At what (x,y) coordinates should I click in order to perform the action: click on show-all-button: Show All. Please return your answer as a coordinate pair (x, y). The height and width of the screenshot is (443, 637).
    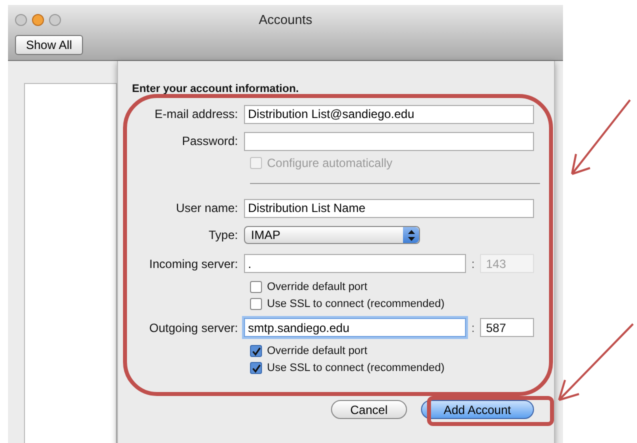
    Looking at the image, I should click on (49, 45).